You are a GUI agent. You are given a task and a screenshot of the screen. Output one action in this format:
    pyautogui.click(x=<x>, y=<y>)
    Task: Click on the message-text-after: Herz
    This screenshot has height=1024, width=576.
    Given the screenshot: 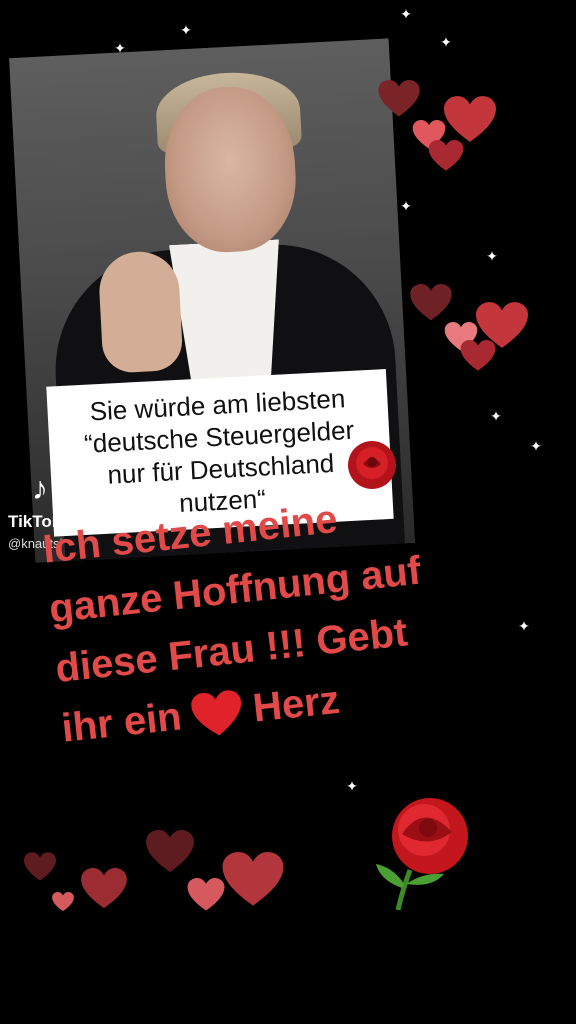 What is the action you would take?
    pyautogui.click(x=296, y=704)
    